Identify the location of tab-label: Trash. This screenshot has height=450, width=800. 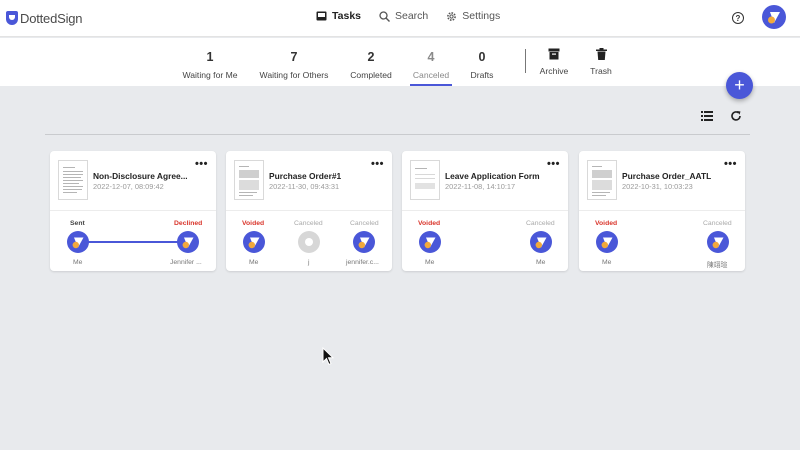
(601, 71).